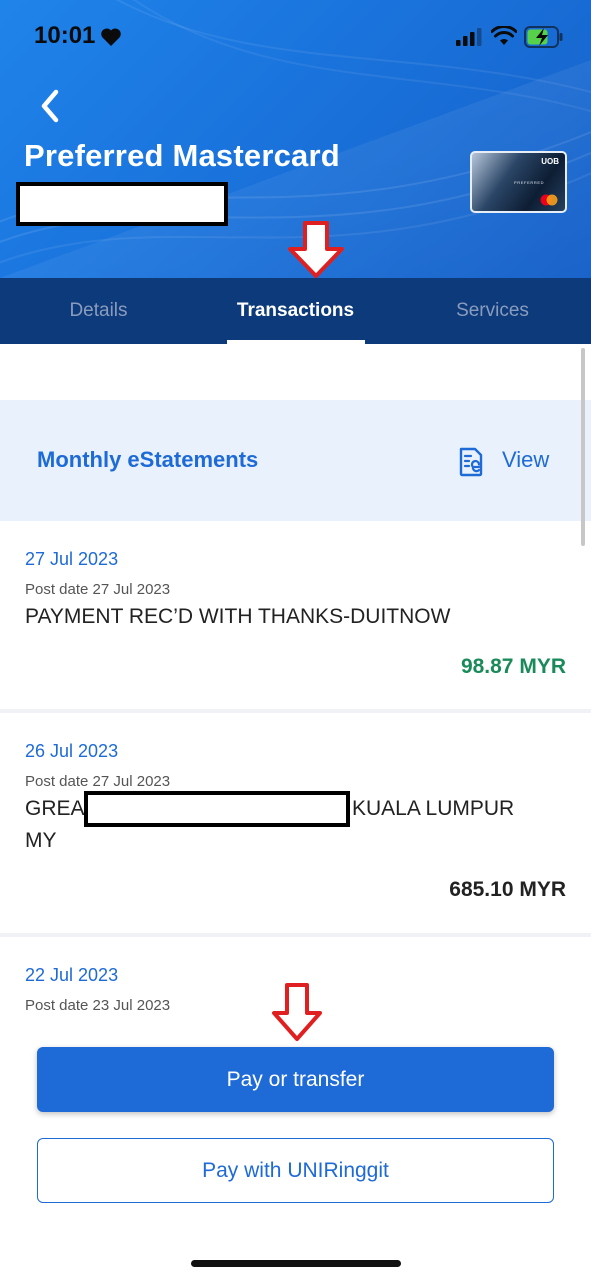 The height and width of the screenshot is (1280, 591). What do you see at coordinates (469, 37) in the screenshot?
I see `cellular-signal-icon` at bounding box center [469, 37].